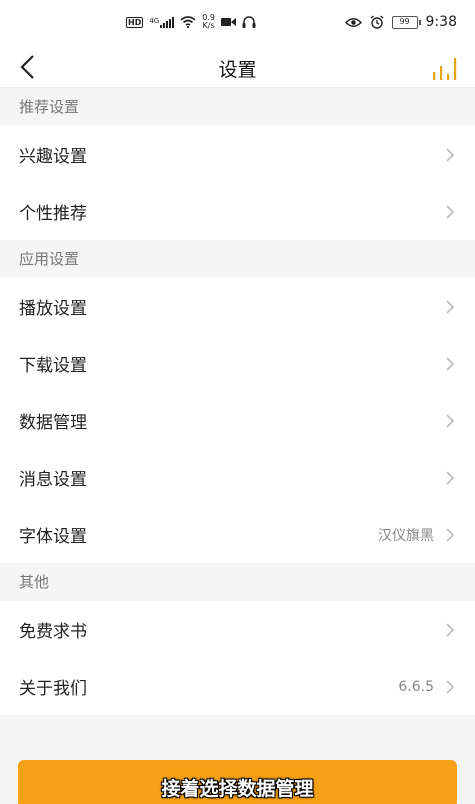  What do you see at coordinates (154, 20) in the screenshot?
I see `network-label: 4G` at bounding box center [154, 20].